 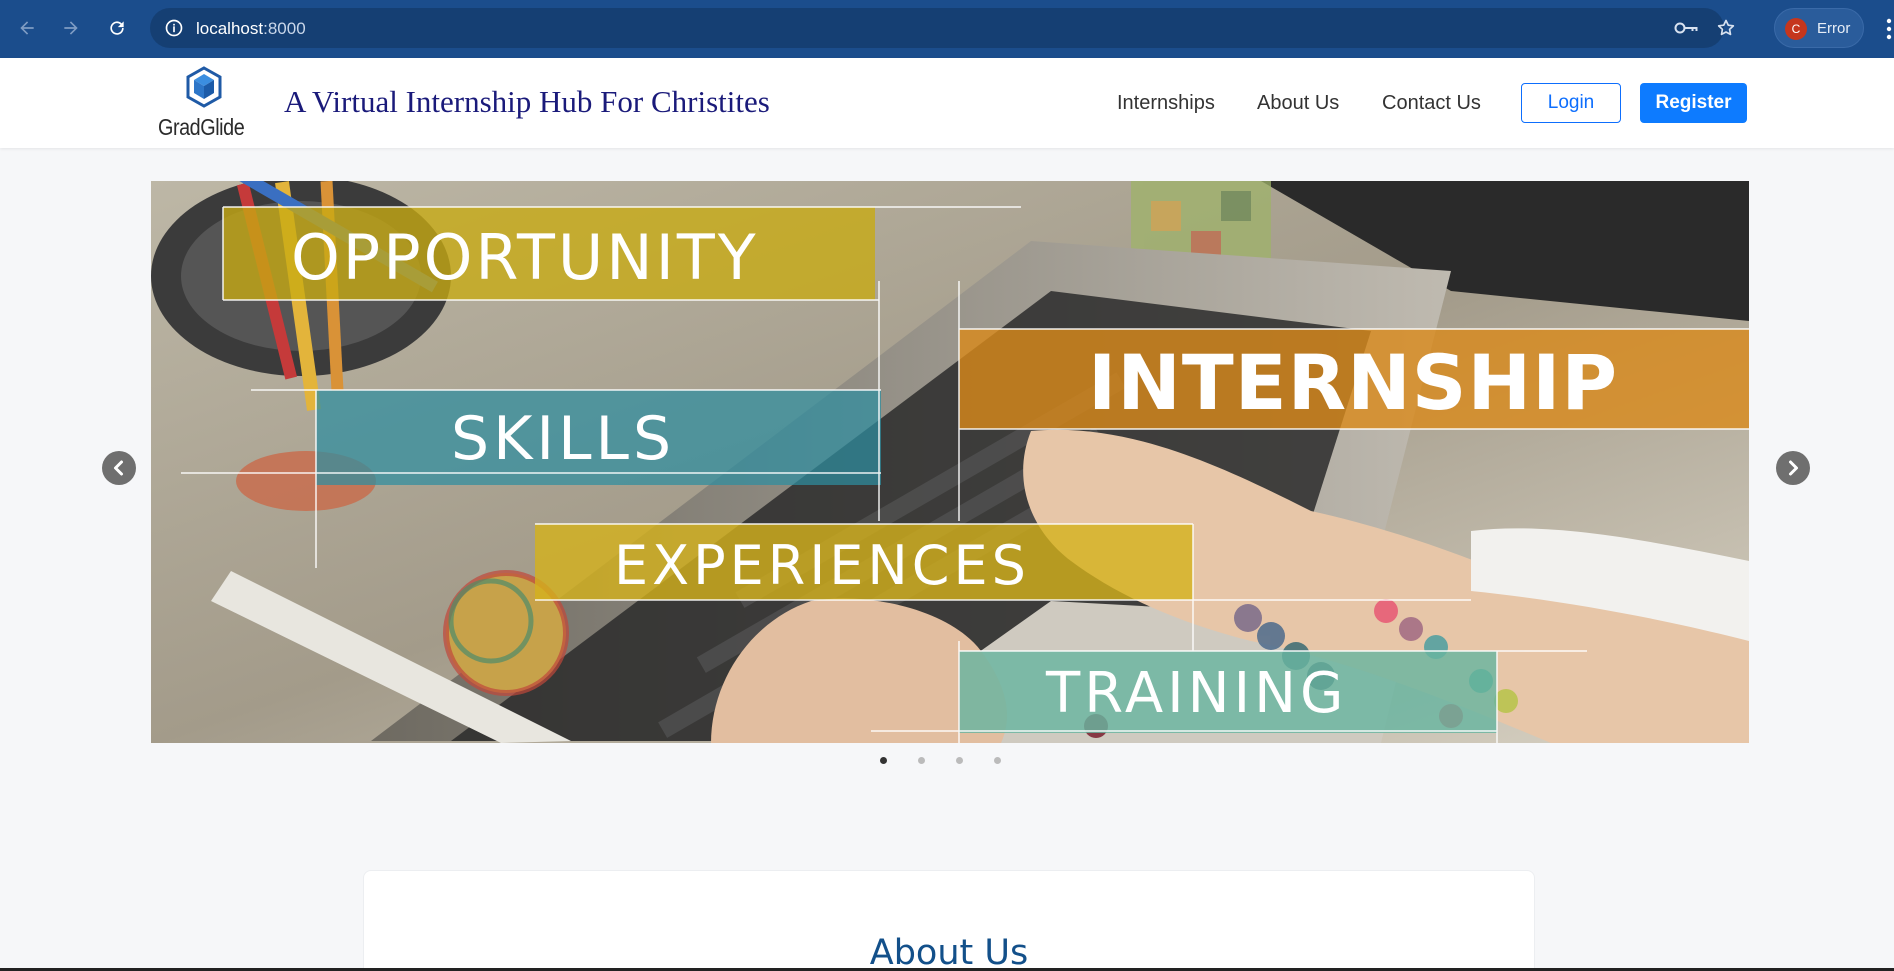 I want to click on password-key-icon, so click(x=1686, y=28).